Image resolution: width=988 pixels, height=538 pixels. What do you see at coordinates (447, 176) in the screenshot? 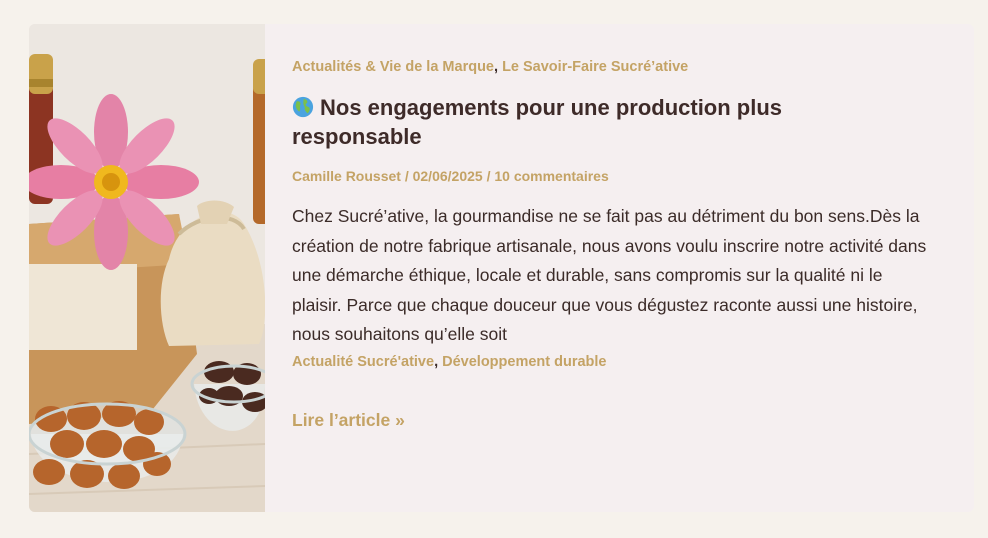
I see `post-date: 02/06/2025` at bounding box center [447, 176].